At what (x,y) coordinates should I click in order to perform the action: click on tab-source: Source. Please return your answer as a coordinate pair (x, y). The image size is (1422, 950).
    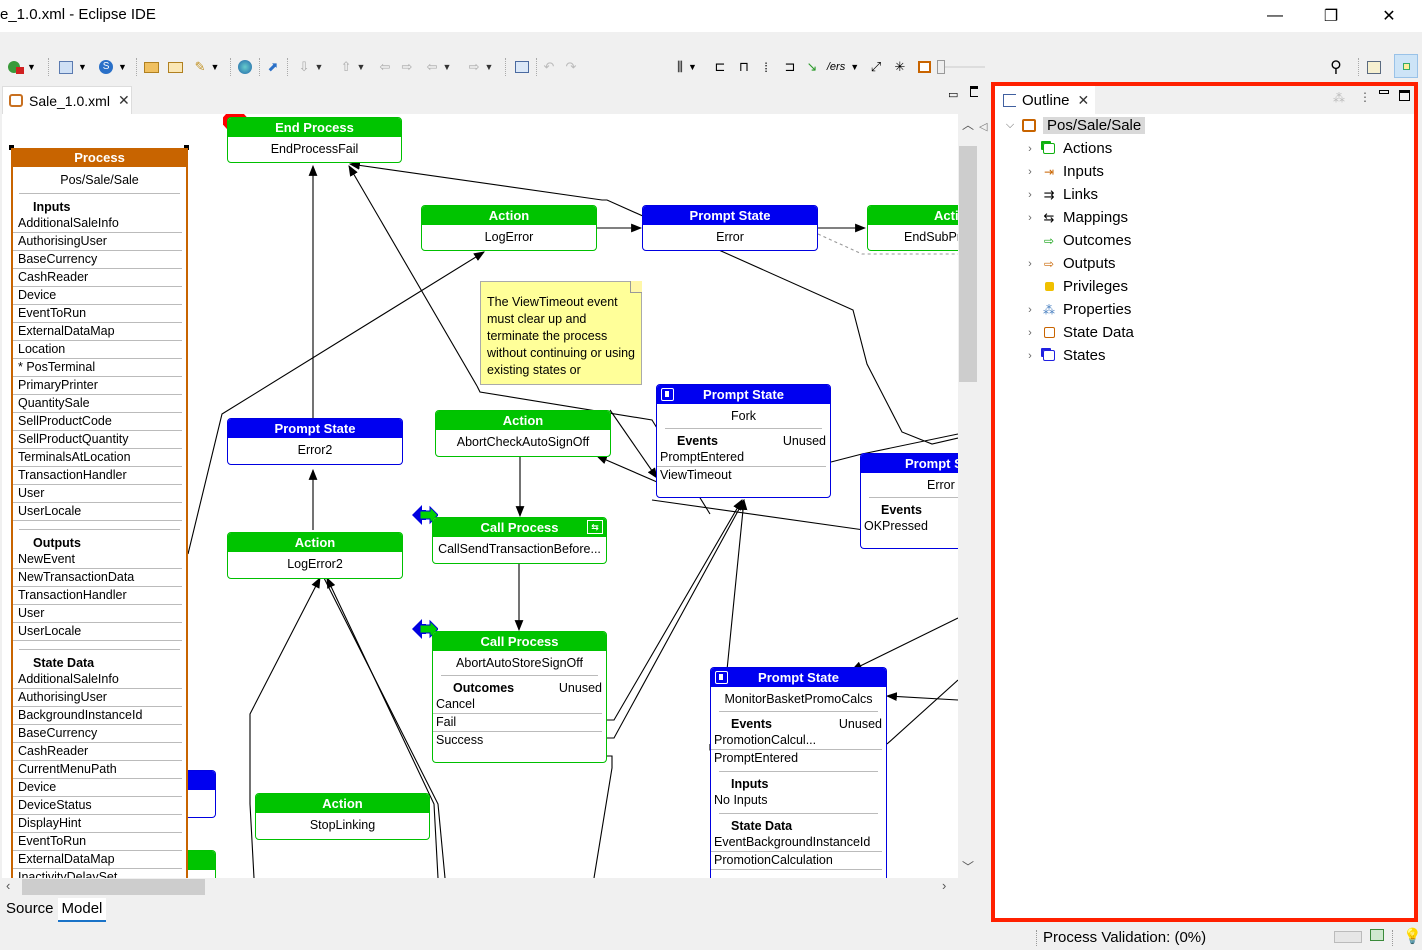
    Looking at the image, I should click on (30, 910).